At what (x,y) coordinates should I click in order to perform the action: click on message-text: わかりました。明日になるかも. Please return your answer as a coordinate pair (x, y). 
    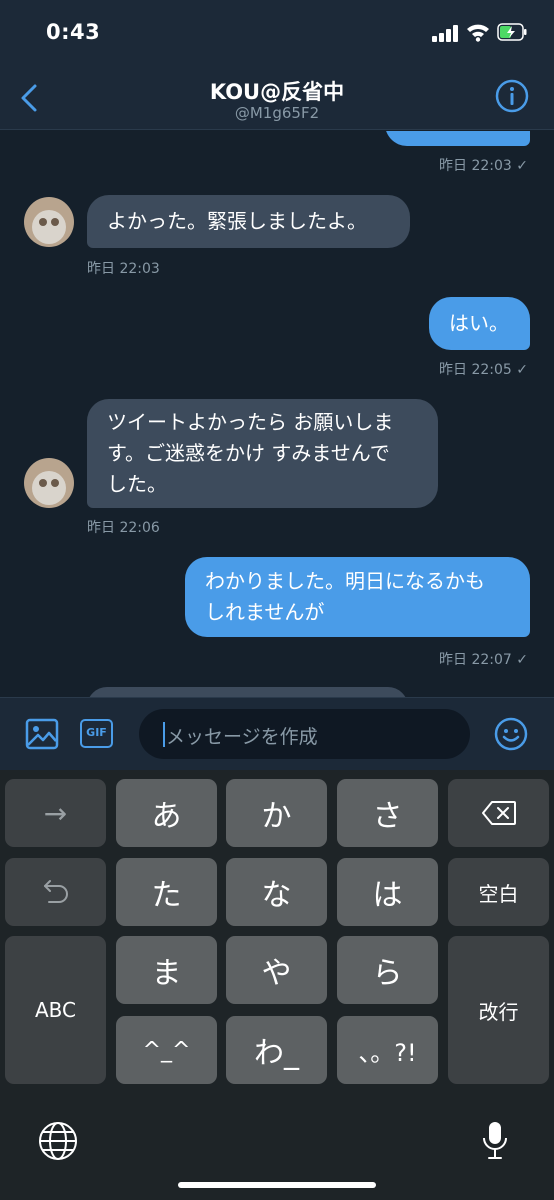
    Looking at the image, I should click on (345, 581).